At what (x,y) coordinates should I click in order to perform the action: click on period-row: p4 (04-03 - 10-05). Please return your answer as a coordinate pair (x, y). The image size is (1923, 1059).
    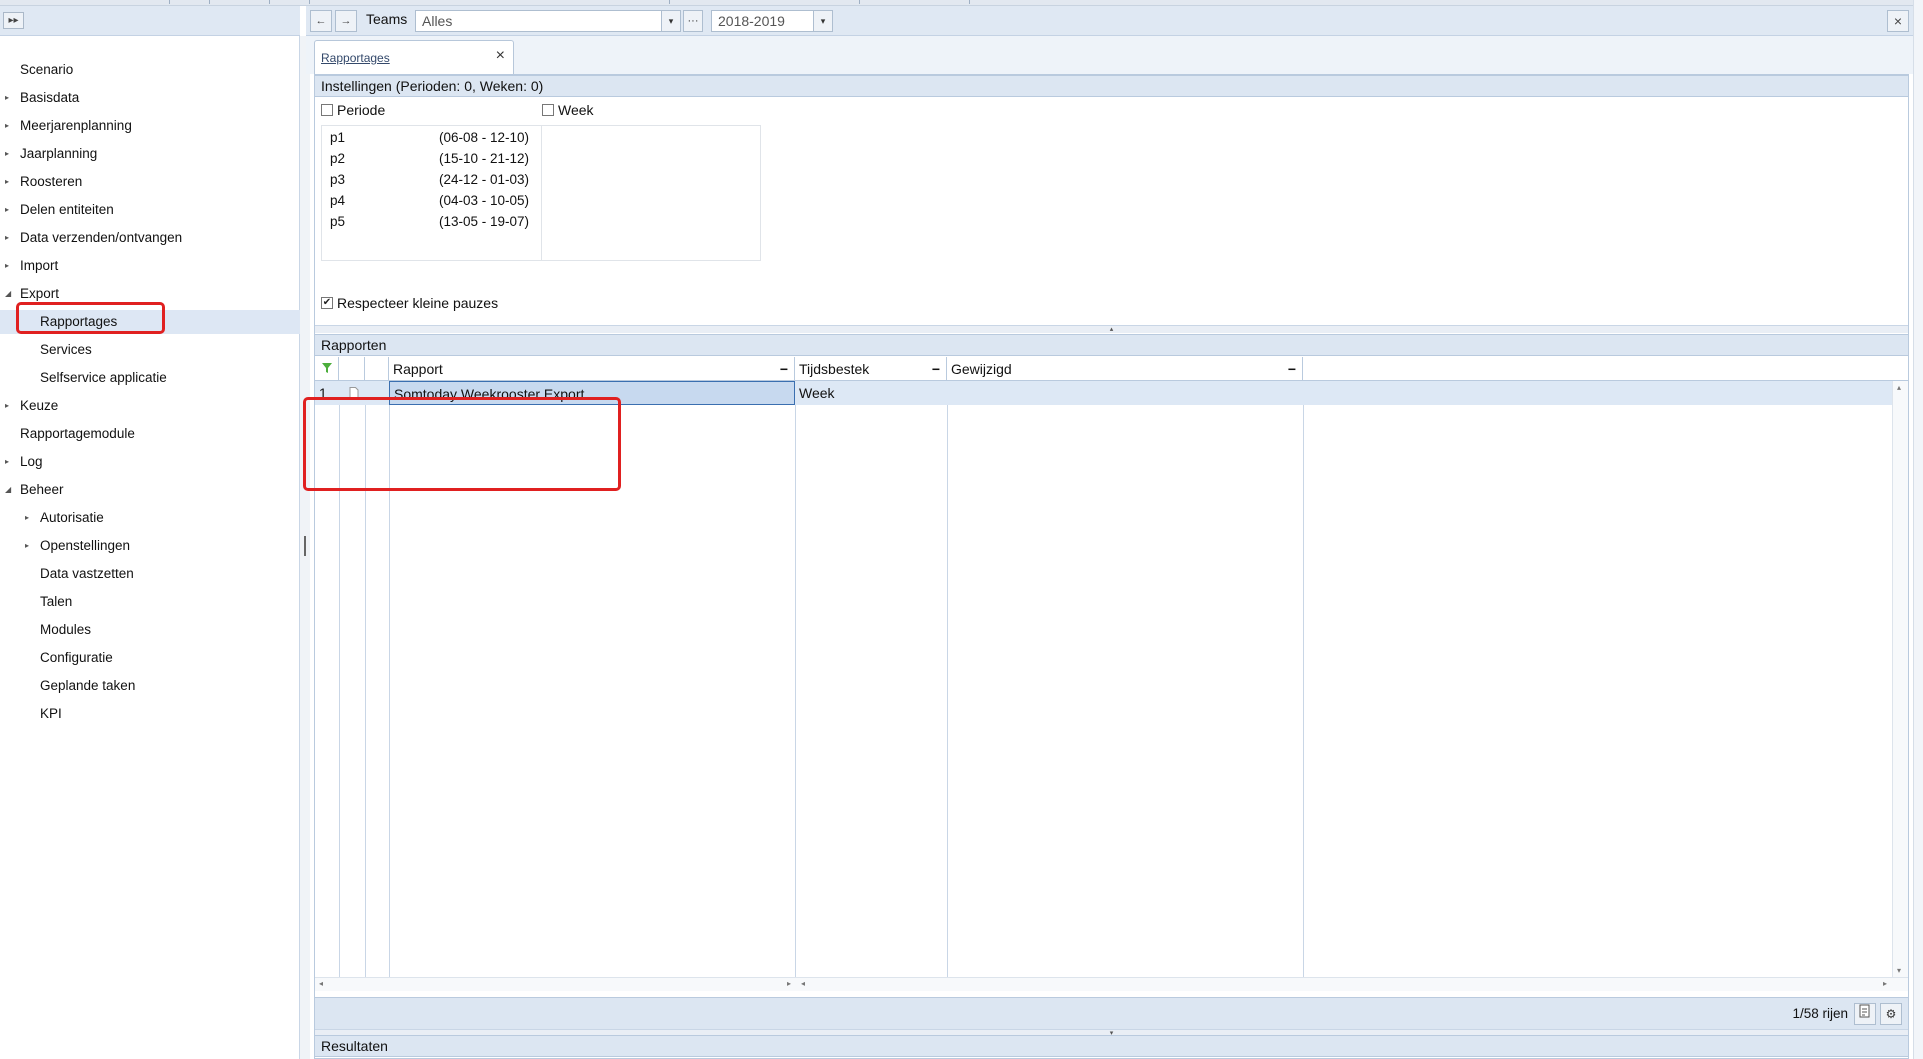
    Looking at the image, I should click on (431, 201).